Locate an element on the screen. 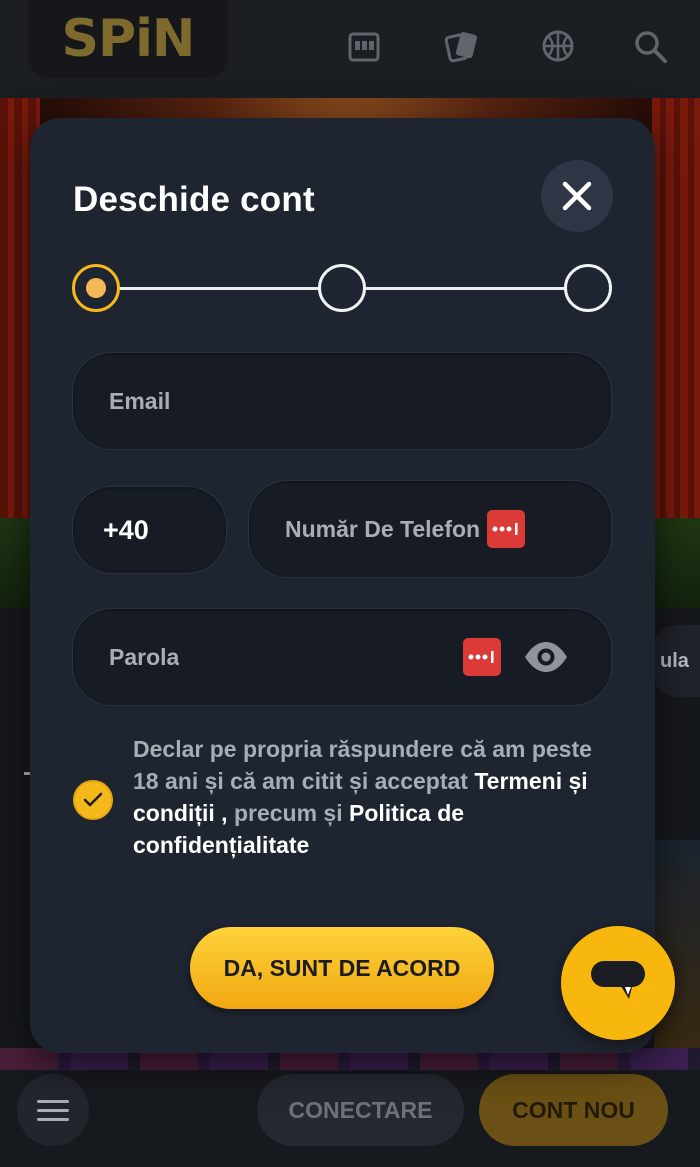  modal-title: Deschide cont is located at coordinates (194, 199).